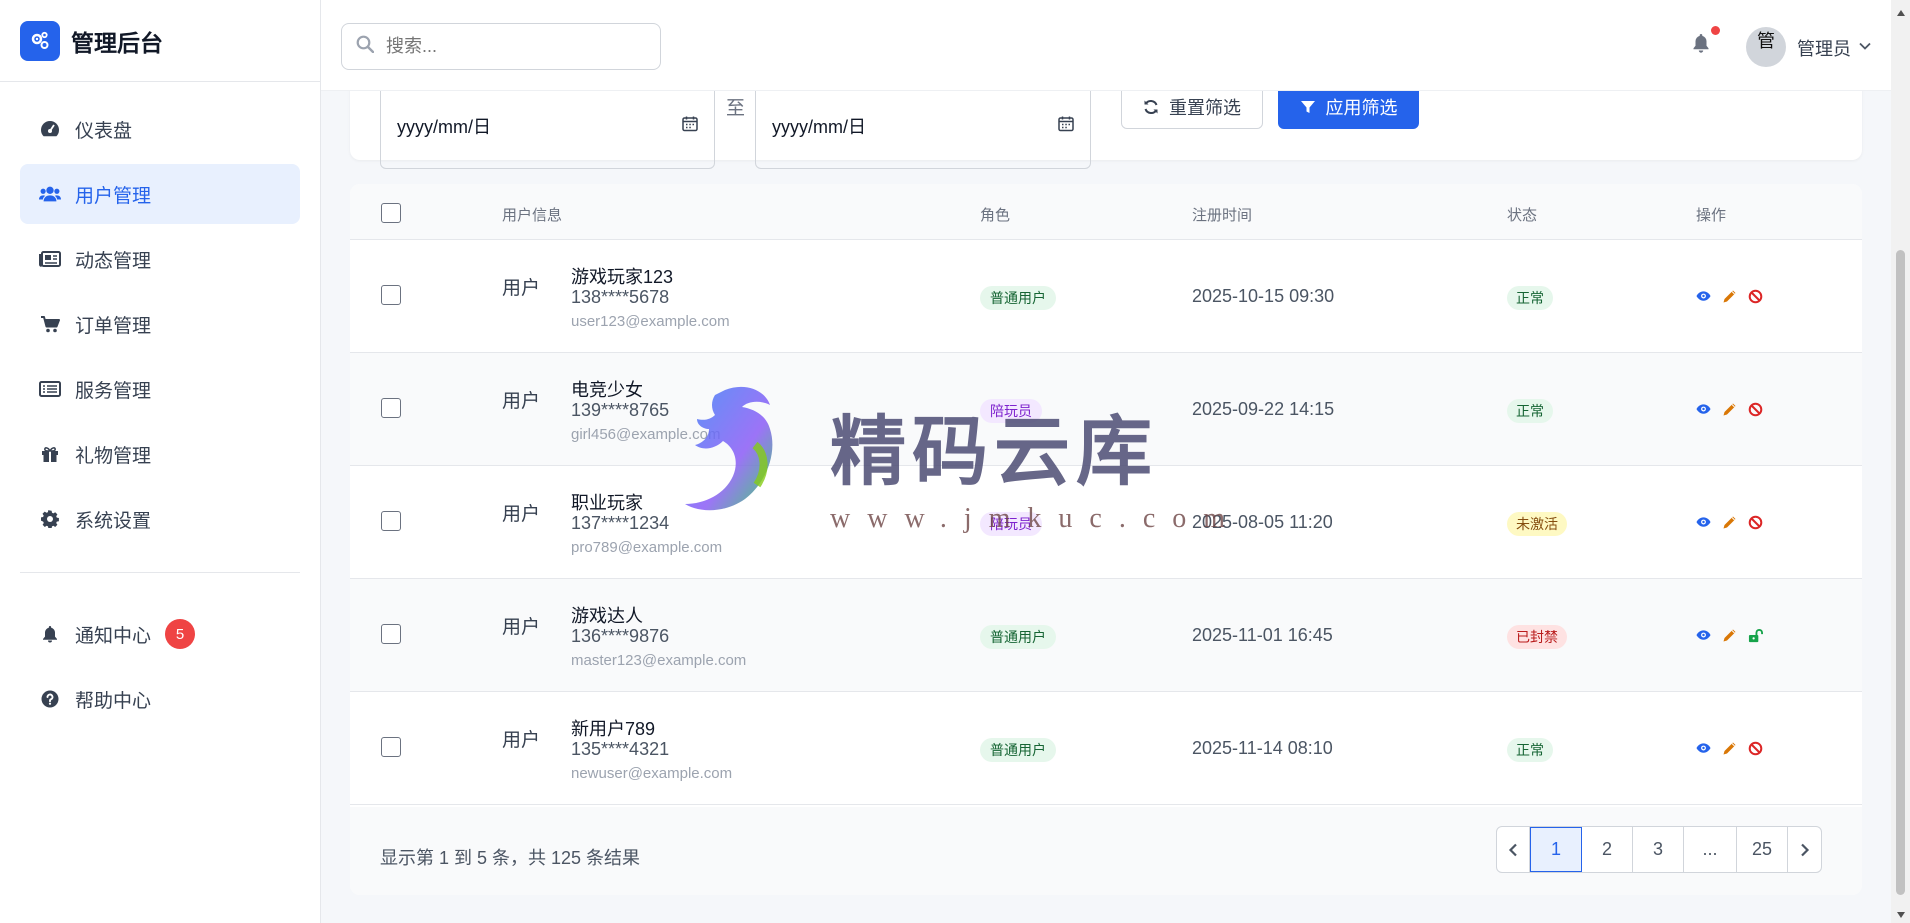 The image size is (1910, 923). What do you see at coordinates (1262, 635) in the screenshot?
I see `registered-time: 2025-11-01 16:45` at bounding box center [1262, 635].